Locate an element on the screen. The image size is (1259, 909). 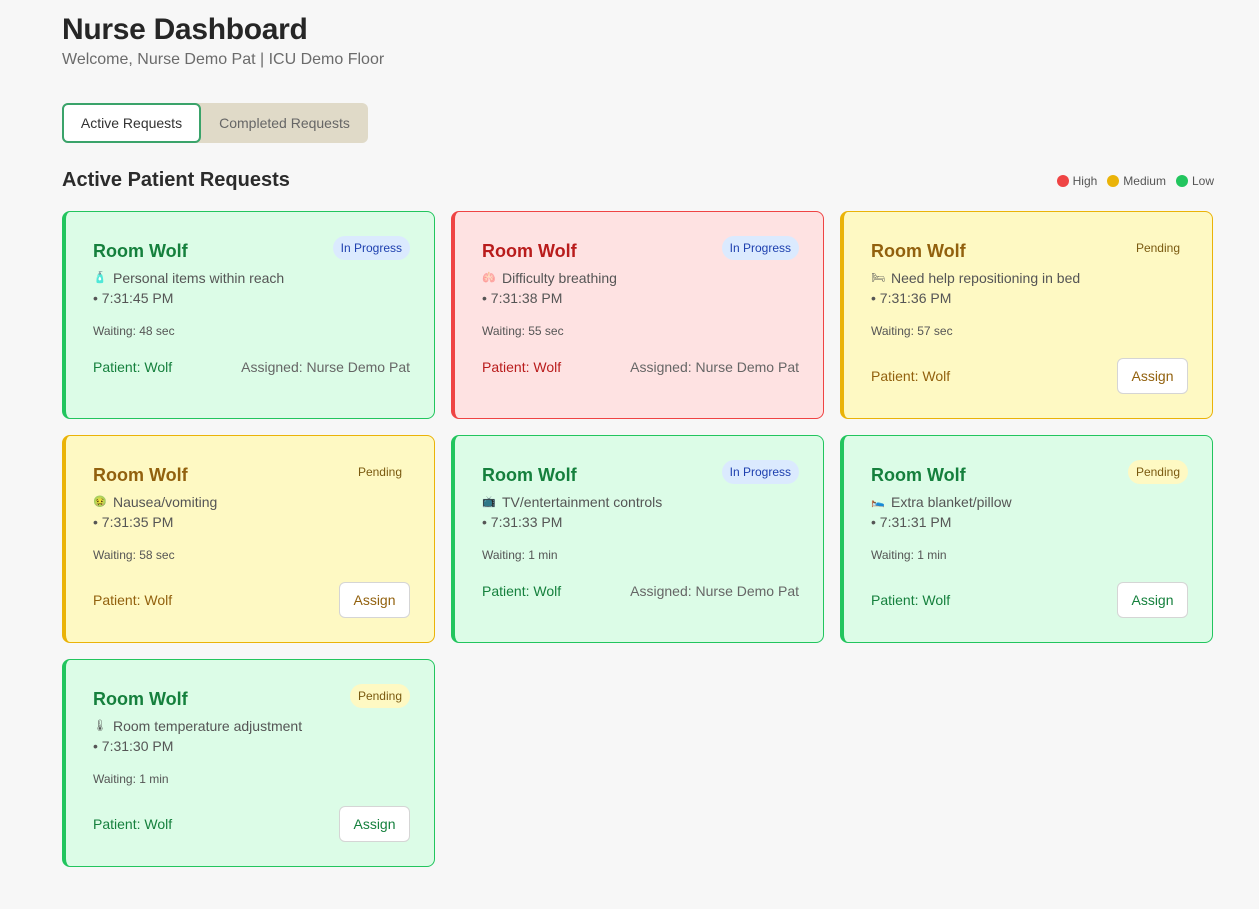
request-text: TV/entertainment controls is located at coordinates (582, 502).